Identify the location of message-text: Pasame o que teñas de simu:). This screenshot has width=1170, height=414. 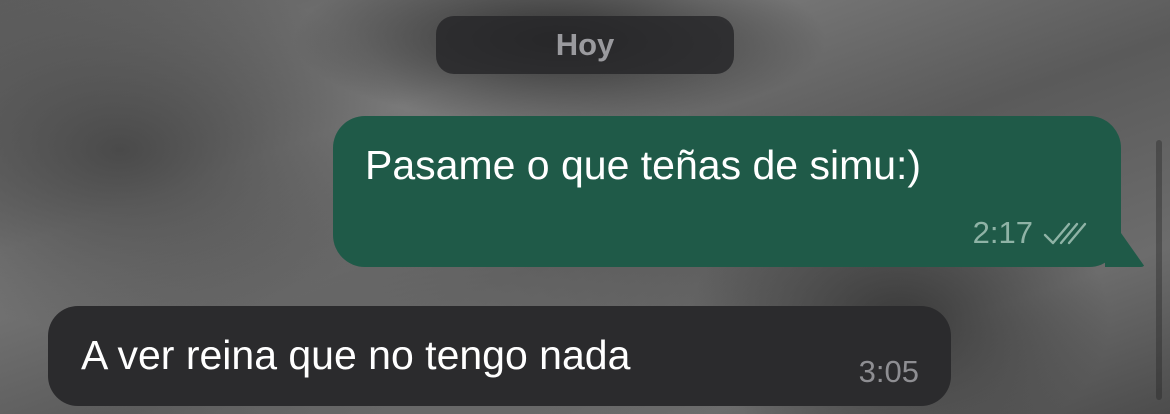
(643, 165).